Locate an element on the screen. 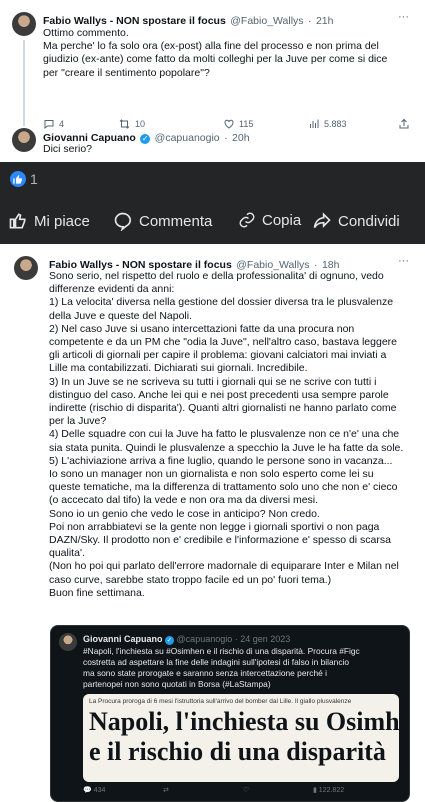  clipping-headline-2: e il rischio di una disparità is located at coordinates (237, 751).